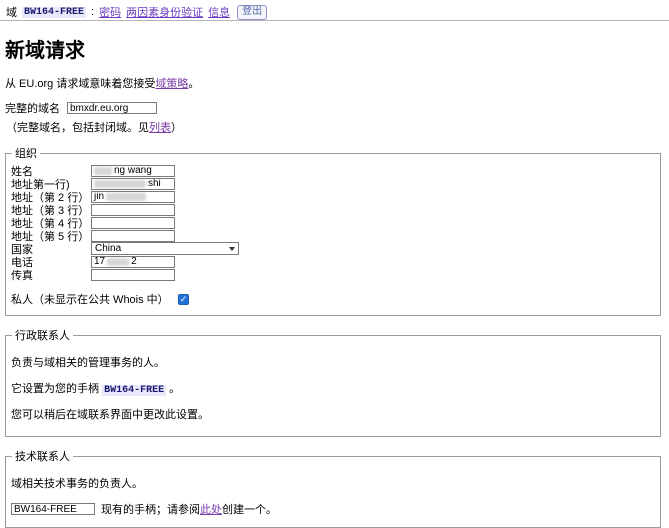  I want to click on name-row: 姓名 ng wang, so click(331, 171).